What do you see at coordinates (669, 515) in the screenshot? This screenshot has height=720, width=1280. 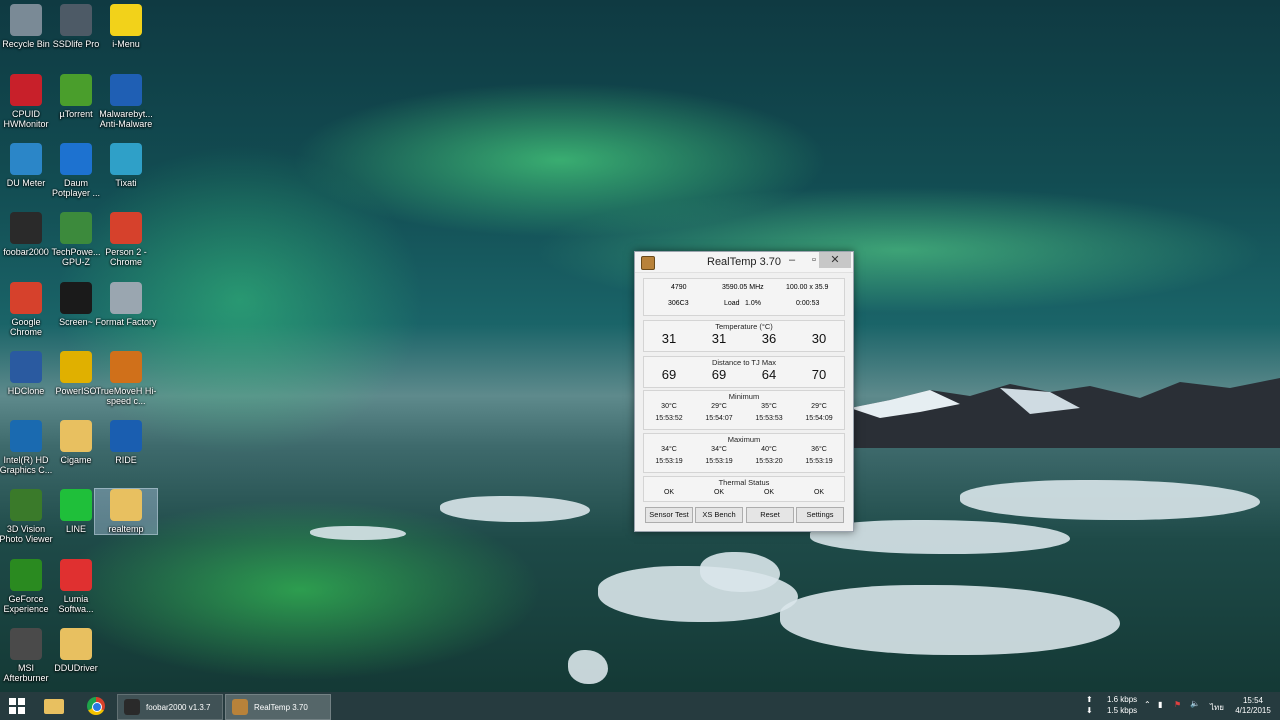 I see `sensor-test-button: Sensor Test` at bounding box center [669, 515].